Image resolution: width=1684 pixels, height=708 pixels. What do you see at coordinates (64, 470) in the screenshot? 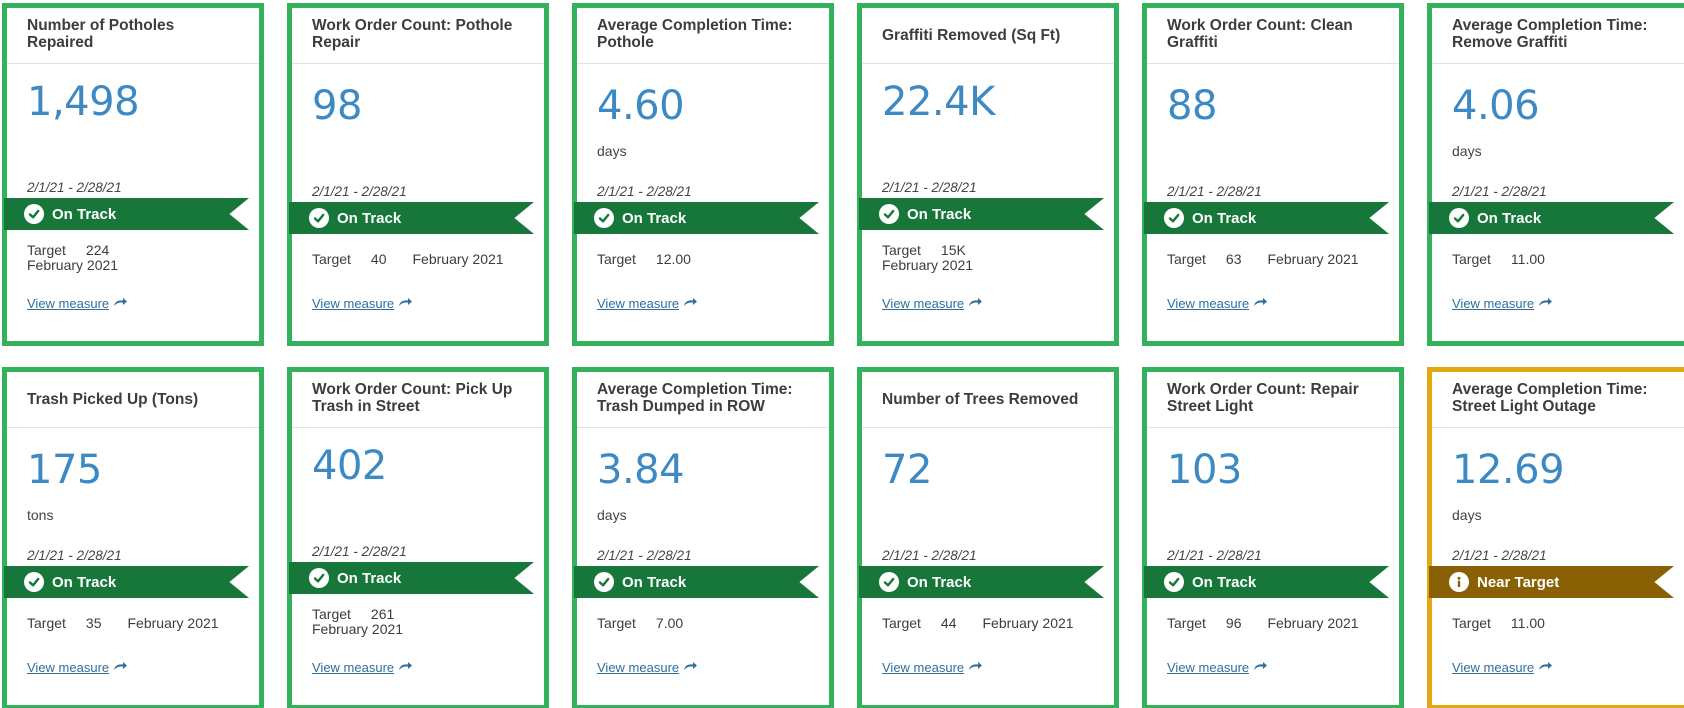
I see `measure-value: 175` at bounding box center [64, 470].